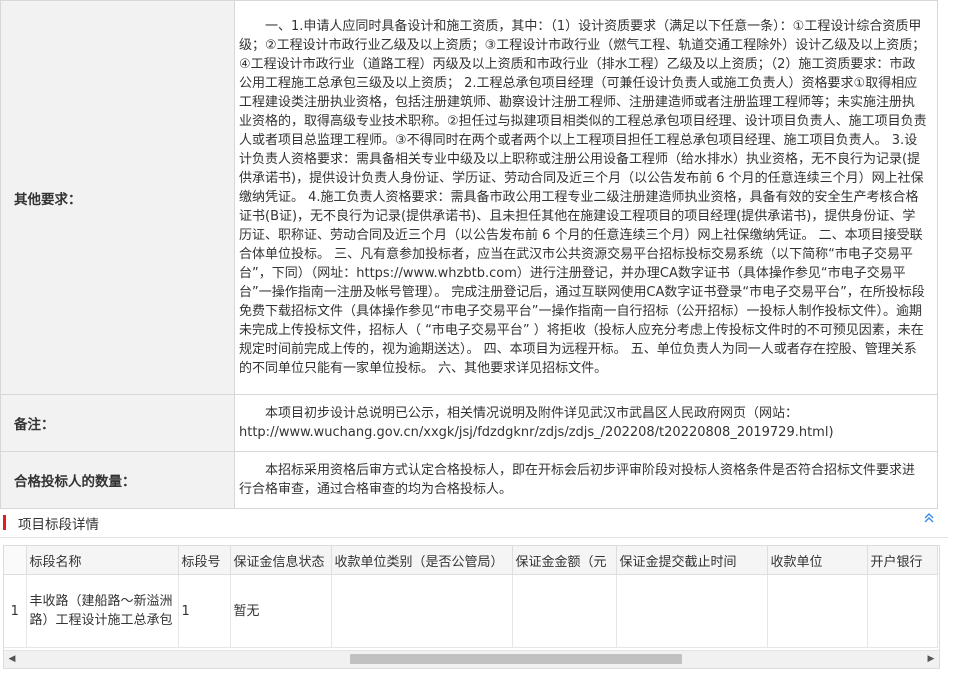 The height and width of the screenshot is (680, 958). What do you see at coordinates (931, 659) in the screenshot?
I see `scroll-right-arrow-icon: ▶` at bounding box center [931, 659].